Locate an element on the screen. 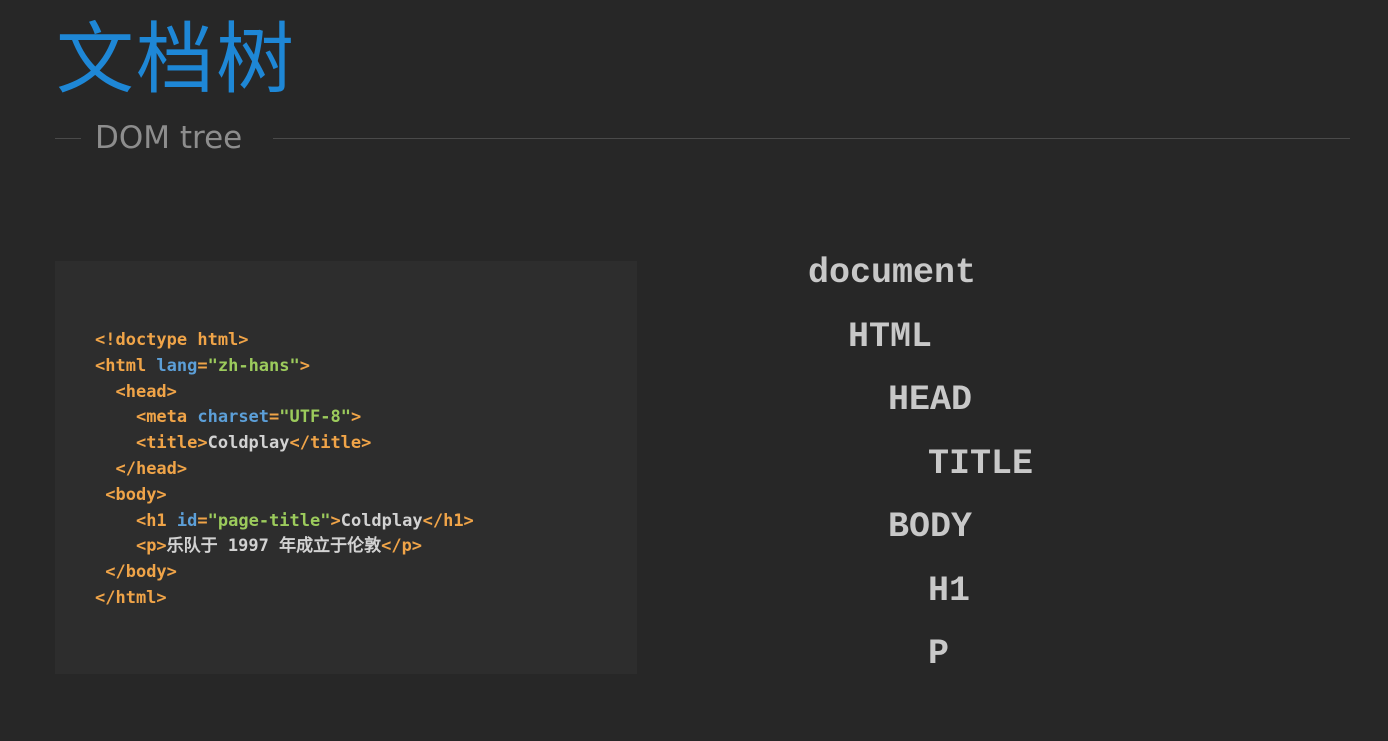 This screenshot has width=1388, height=741. code-line: </body> is located at coordinates (284, 573).